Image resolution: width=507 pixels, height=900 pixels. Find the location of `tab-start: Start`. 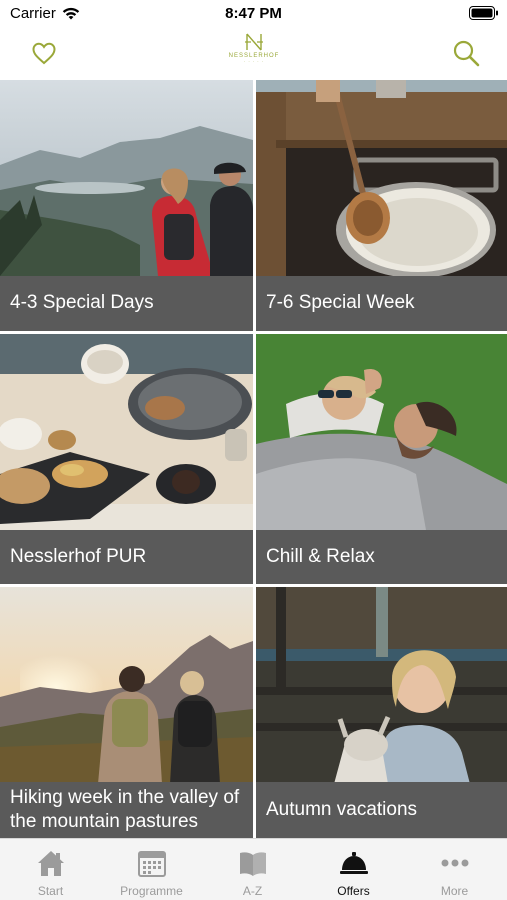

tab-start: Start is located at coordinates (50, 869).